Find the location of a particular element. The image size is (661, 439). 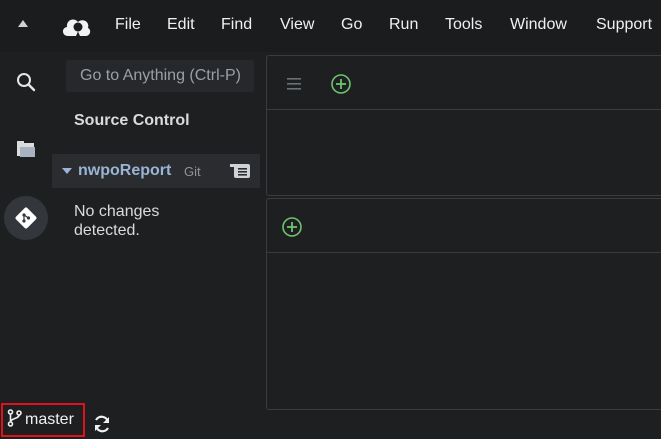

empty-state-line-2: detected. is located at coordinates (107, 230).